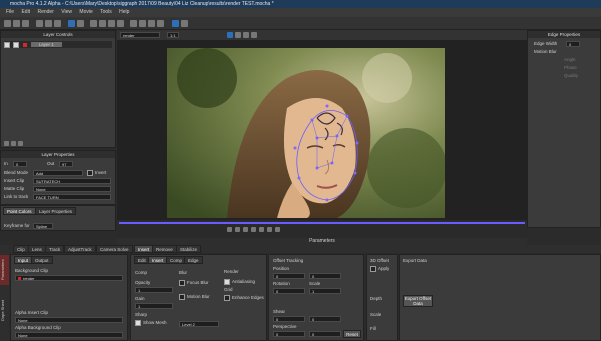 The image size is (601, 341). Describe the element at coordinates (21, 249) in the screenshot. I see `tab-clip: Clip` at that location.